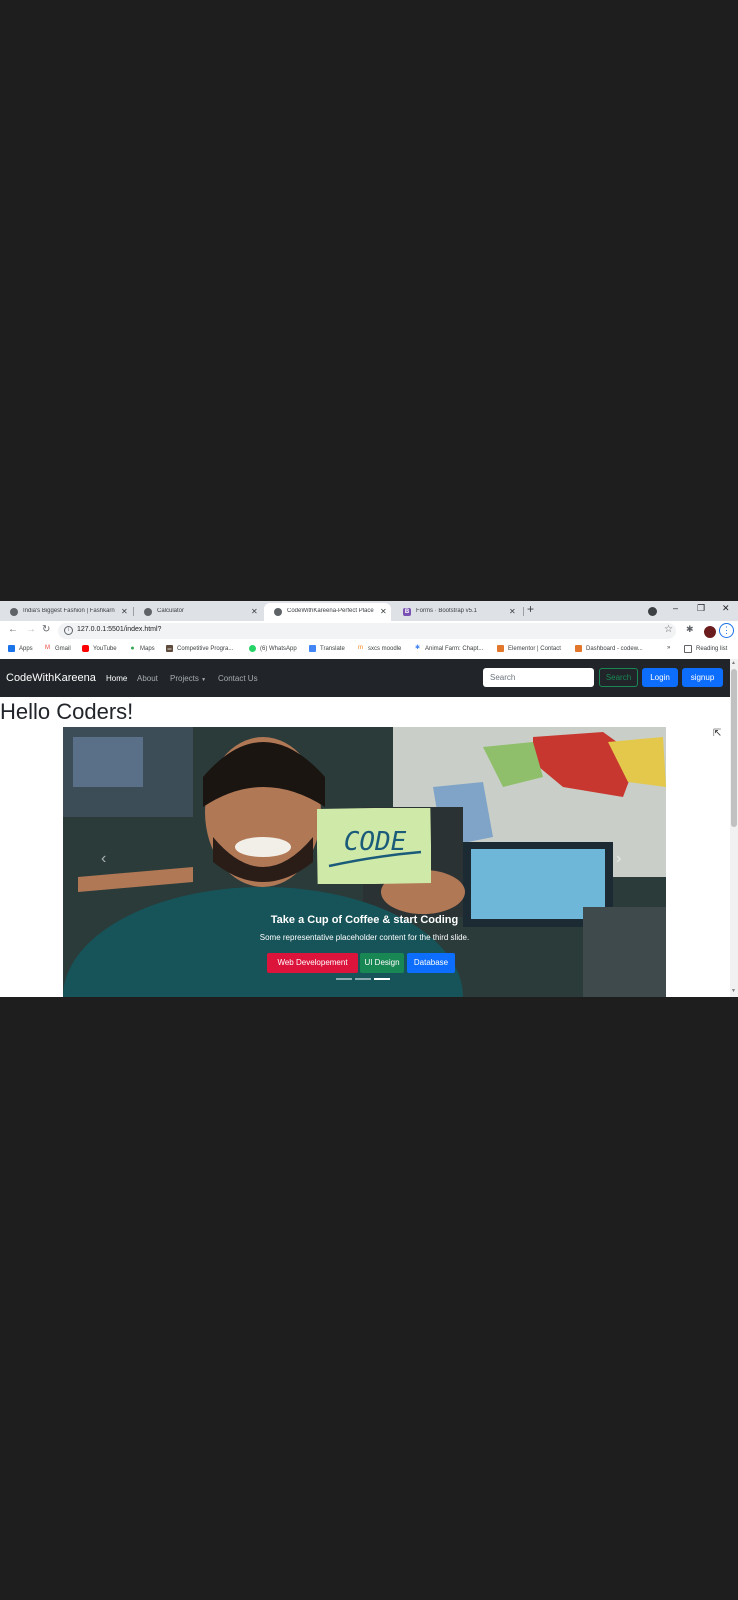  Describe the element at coordinates (385, 648) in the screenshot. I see `bookmark-label: sxcs moodle` at that location.